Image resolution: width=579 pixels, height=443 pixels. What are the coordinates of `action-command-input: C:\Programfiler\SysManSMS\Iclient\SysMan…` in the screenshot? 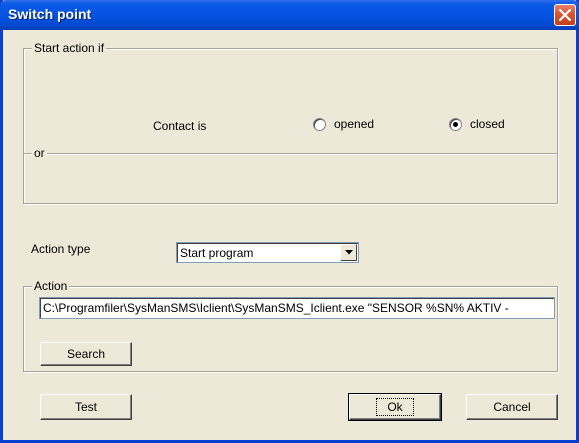 It's located at (297, 308).